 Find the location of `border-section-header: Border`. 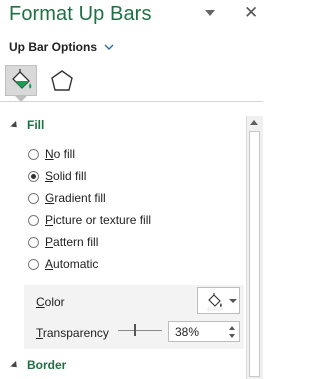

border-section-header: Border is located at coordinates (38, 365).